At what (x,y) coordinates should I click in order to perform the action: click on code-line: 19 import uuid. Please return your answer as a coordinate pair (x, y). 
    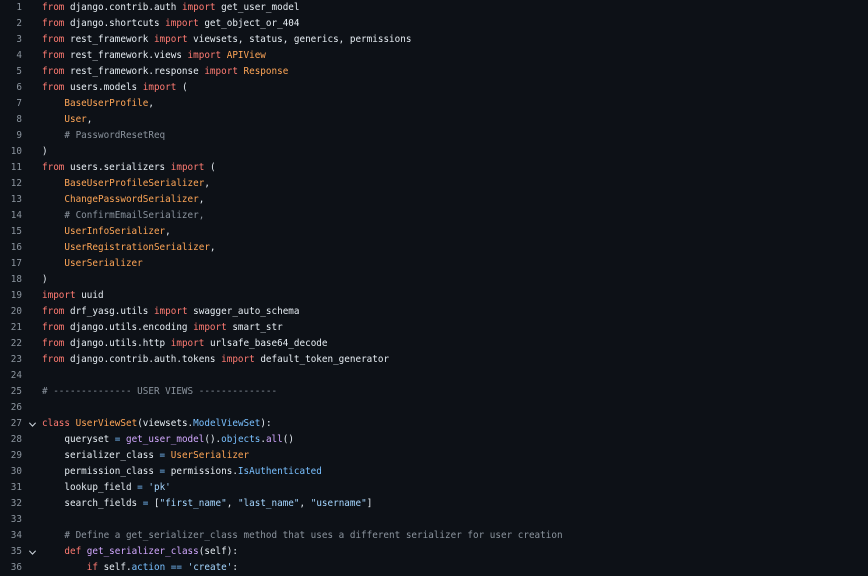
    Looking at the image, I should click on (434, 296).